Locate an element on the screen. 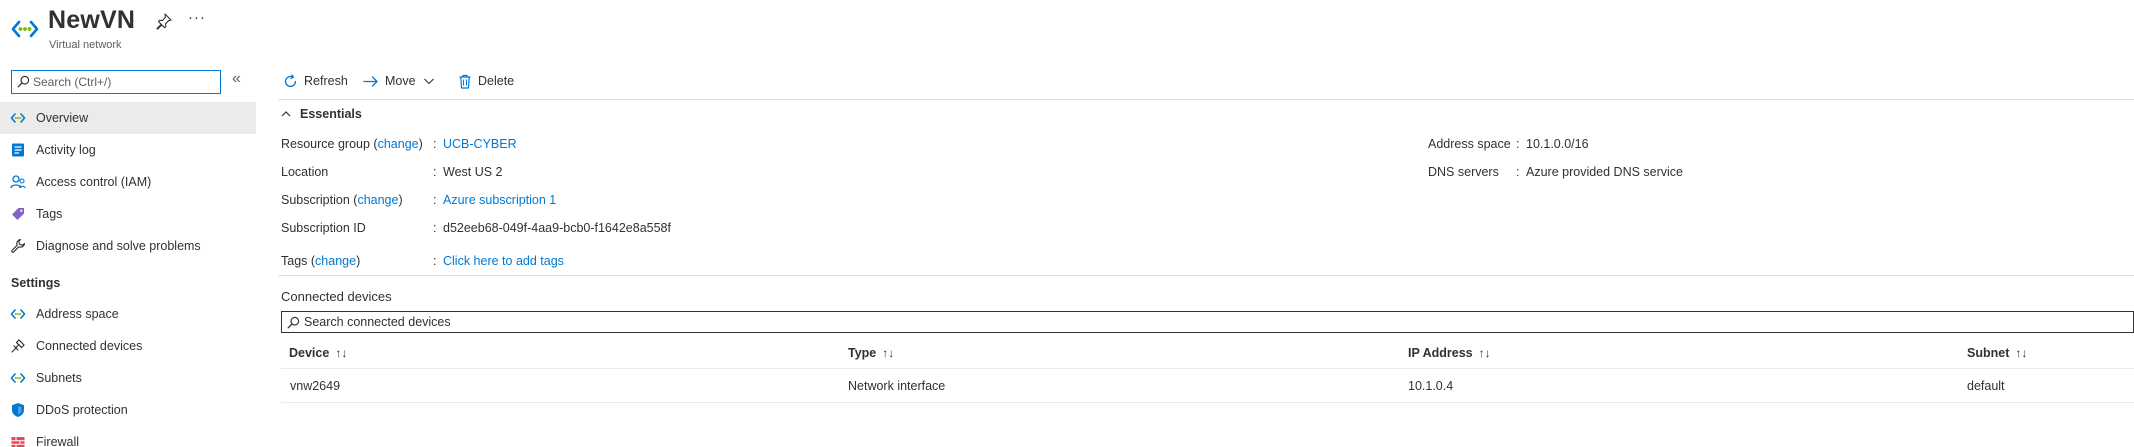 The height and width of the screenshot is (447, 2134). change-tags-link: change is located at coordinates (335, 261).